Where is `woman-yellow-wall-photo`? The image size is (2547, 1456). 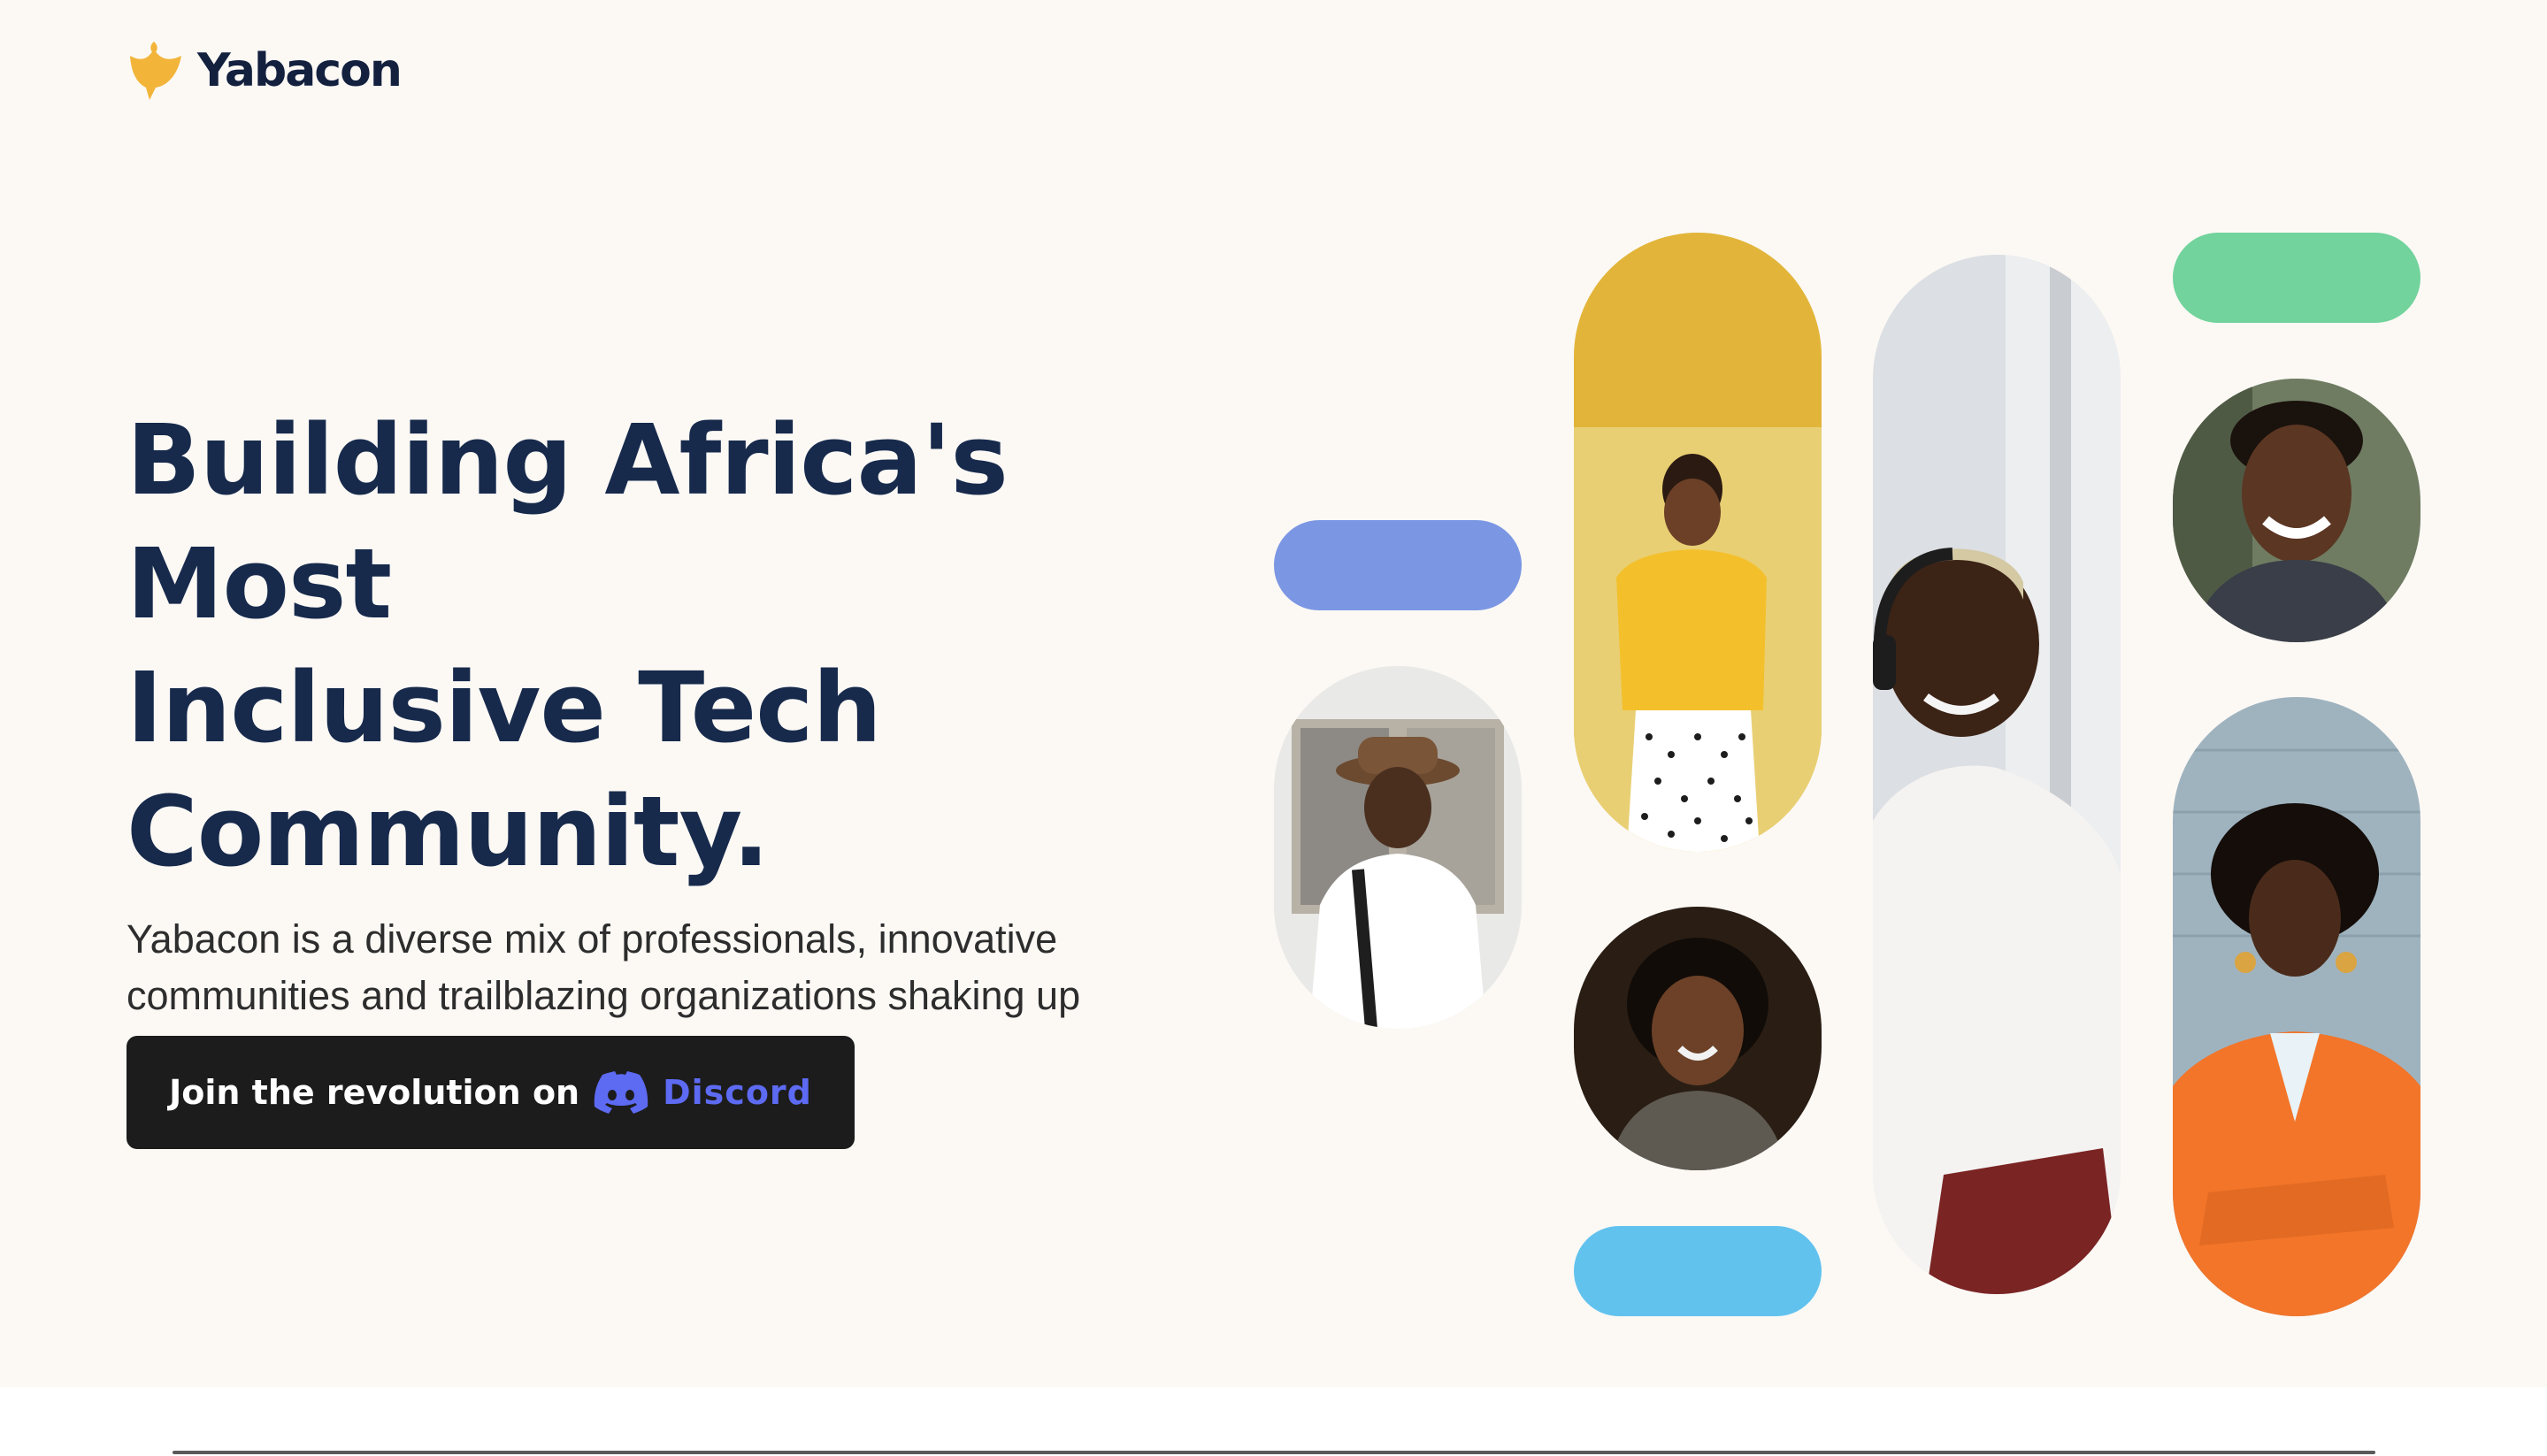
woman-yellow-wall-photo is located at coordinates (1698, 542).